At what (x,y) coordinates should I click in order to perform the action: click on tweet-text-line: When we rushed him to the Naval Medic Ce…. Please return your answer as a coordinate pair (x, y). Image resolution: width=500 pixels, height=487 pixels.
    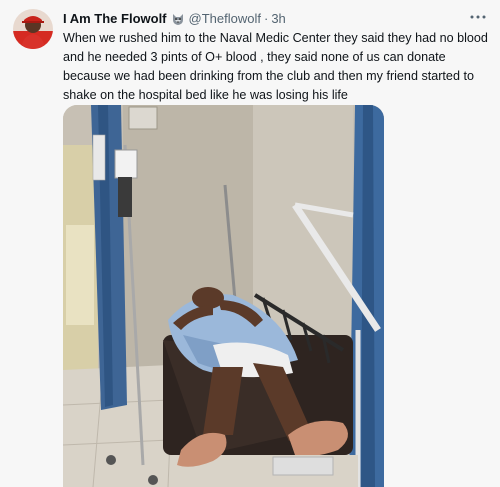
    Looking at the image, I should click on (275, 38).